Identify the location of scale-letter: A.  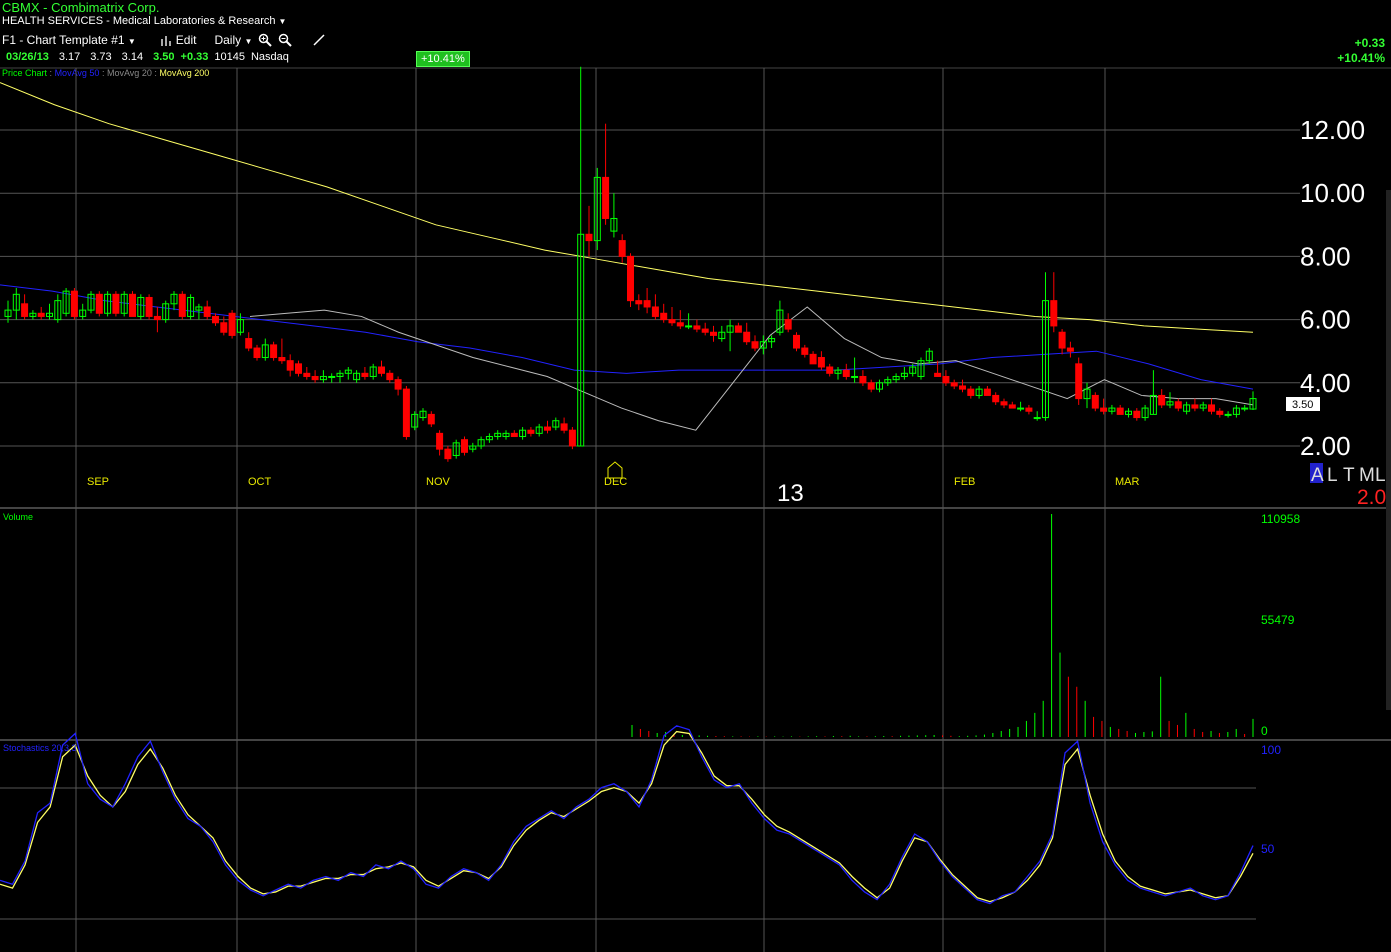
(1317, 475).